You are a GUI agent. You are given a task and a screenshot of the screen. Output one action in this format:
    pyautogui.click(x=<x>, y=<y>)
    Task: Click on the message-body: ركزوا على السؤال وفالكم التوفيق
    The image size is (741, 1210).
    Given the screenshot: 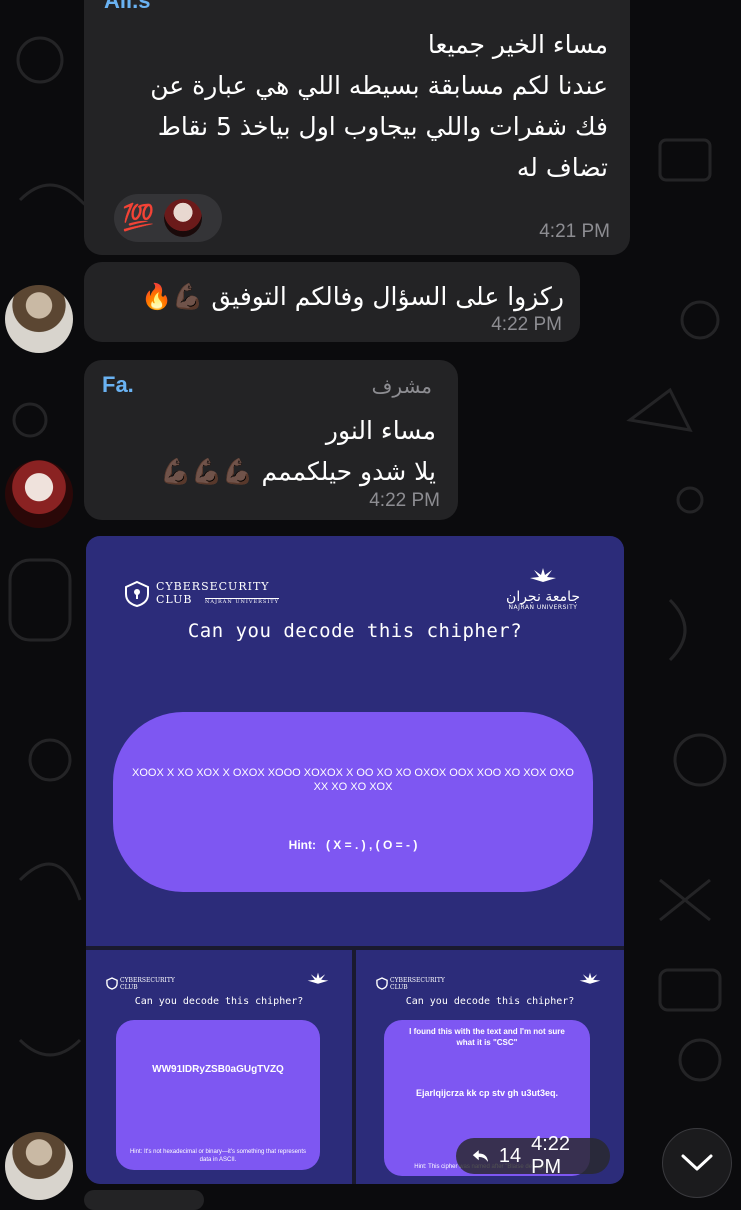 What is the action you would take?
    pyautogui.click(x=387, y=296)
    